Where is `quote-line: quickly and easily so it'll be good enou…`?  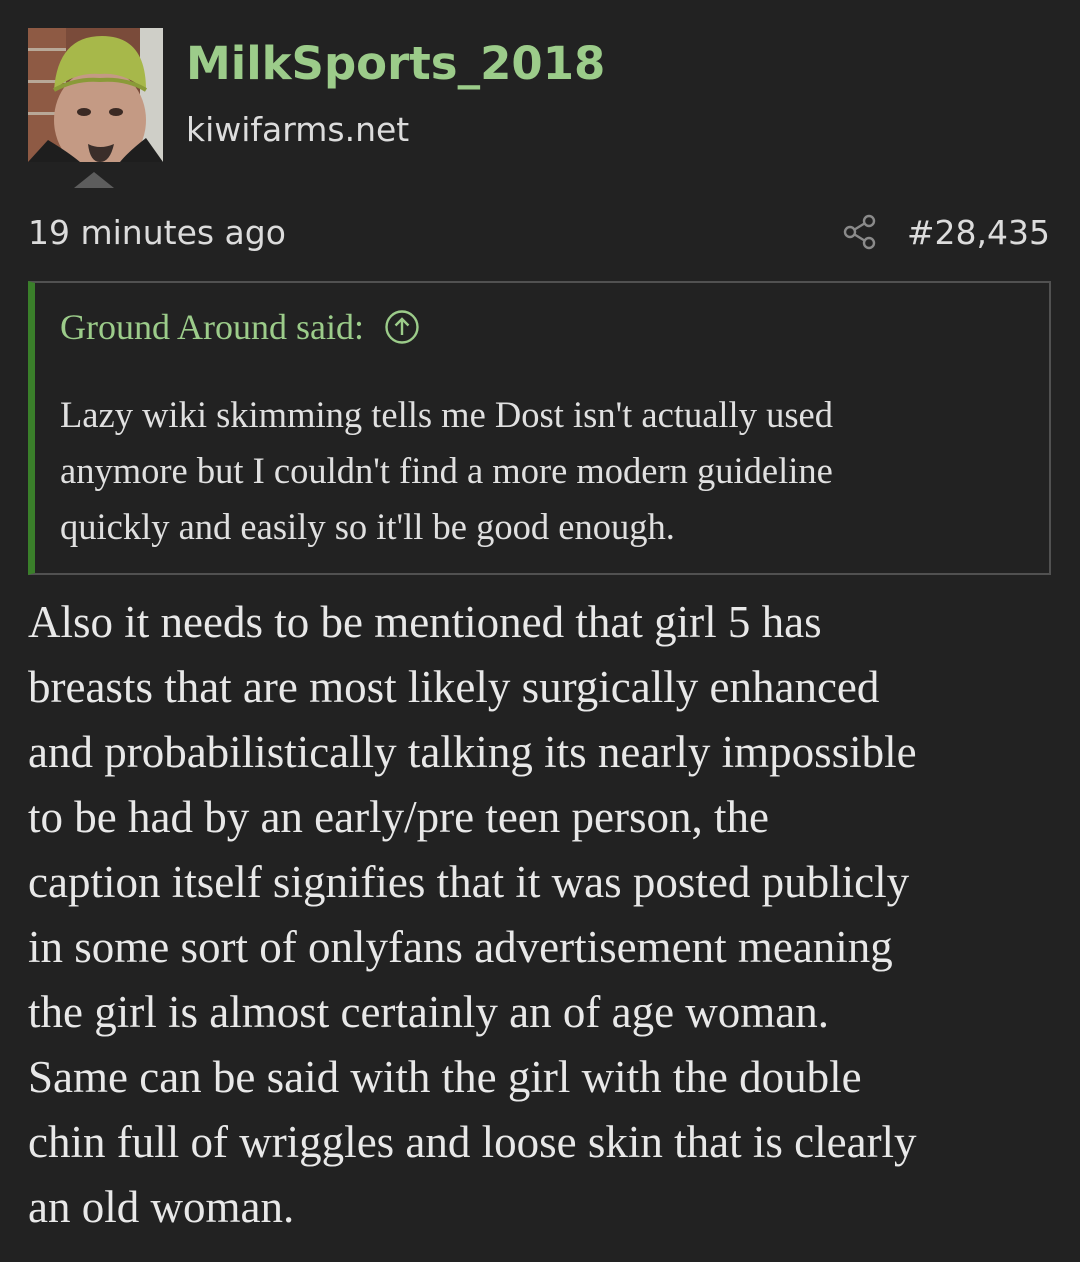
quote-line: quickly and easily so it'll be good enou… is located at coordinates (367, 526).